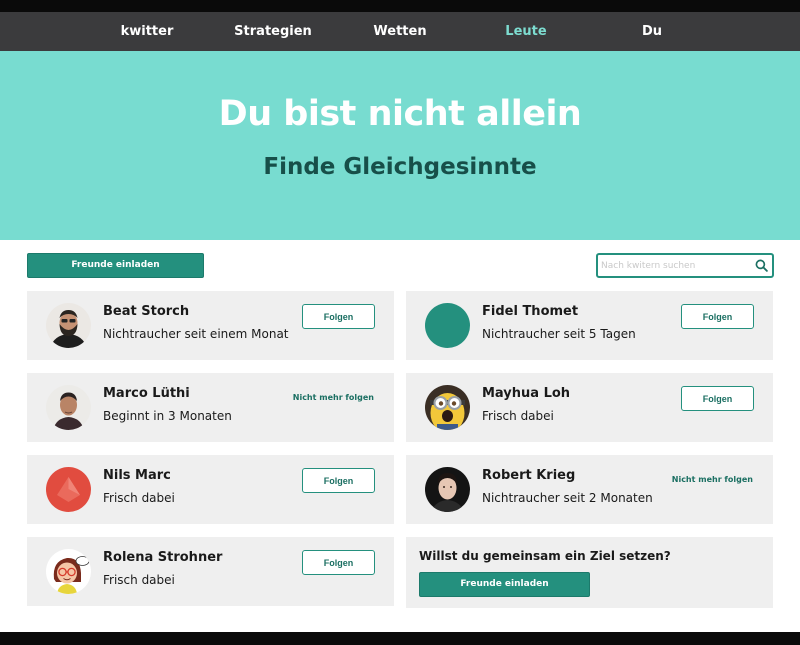 This screenshot has width=800, height=645. I want to click on teal-circle, so click(447, 325).